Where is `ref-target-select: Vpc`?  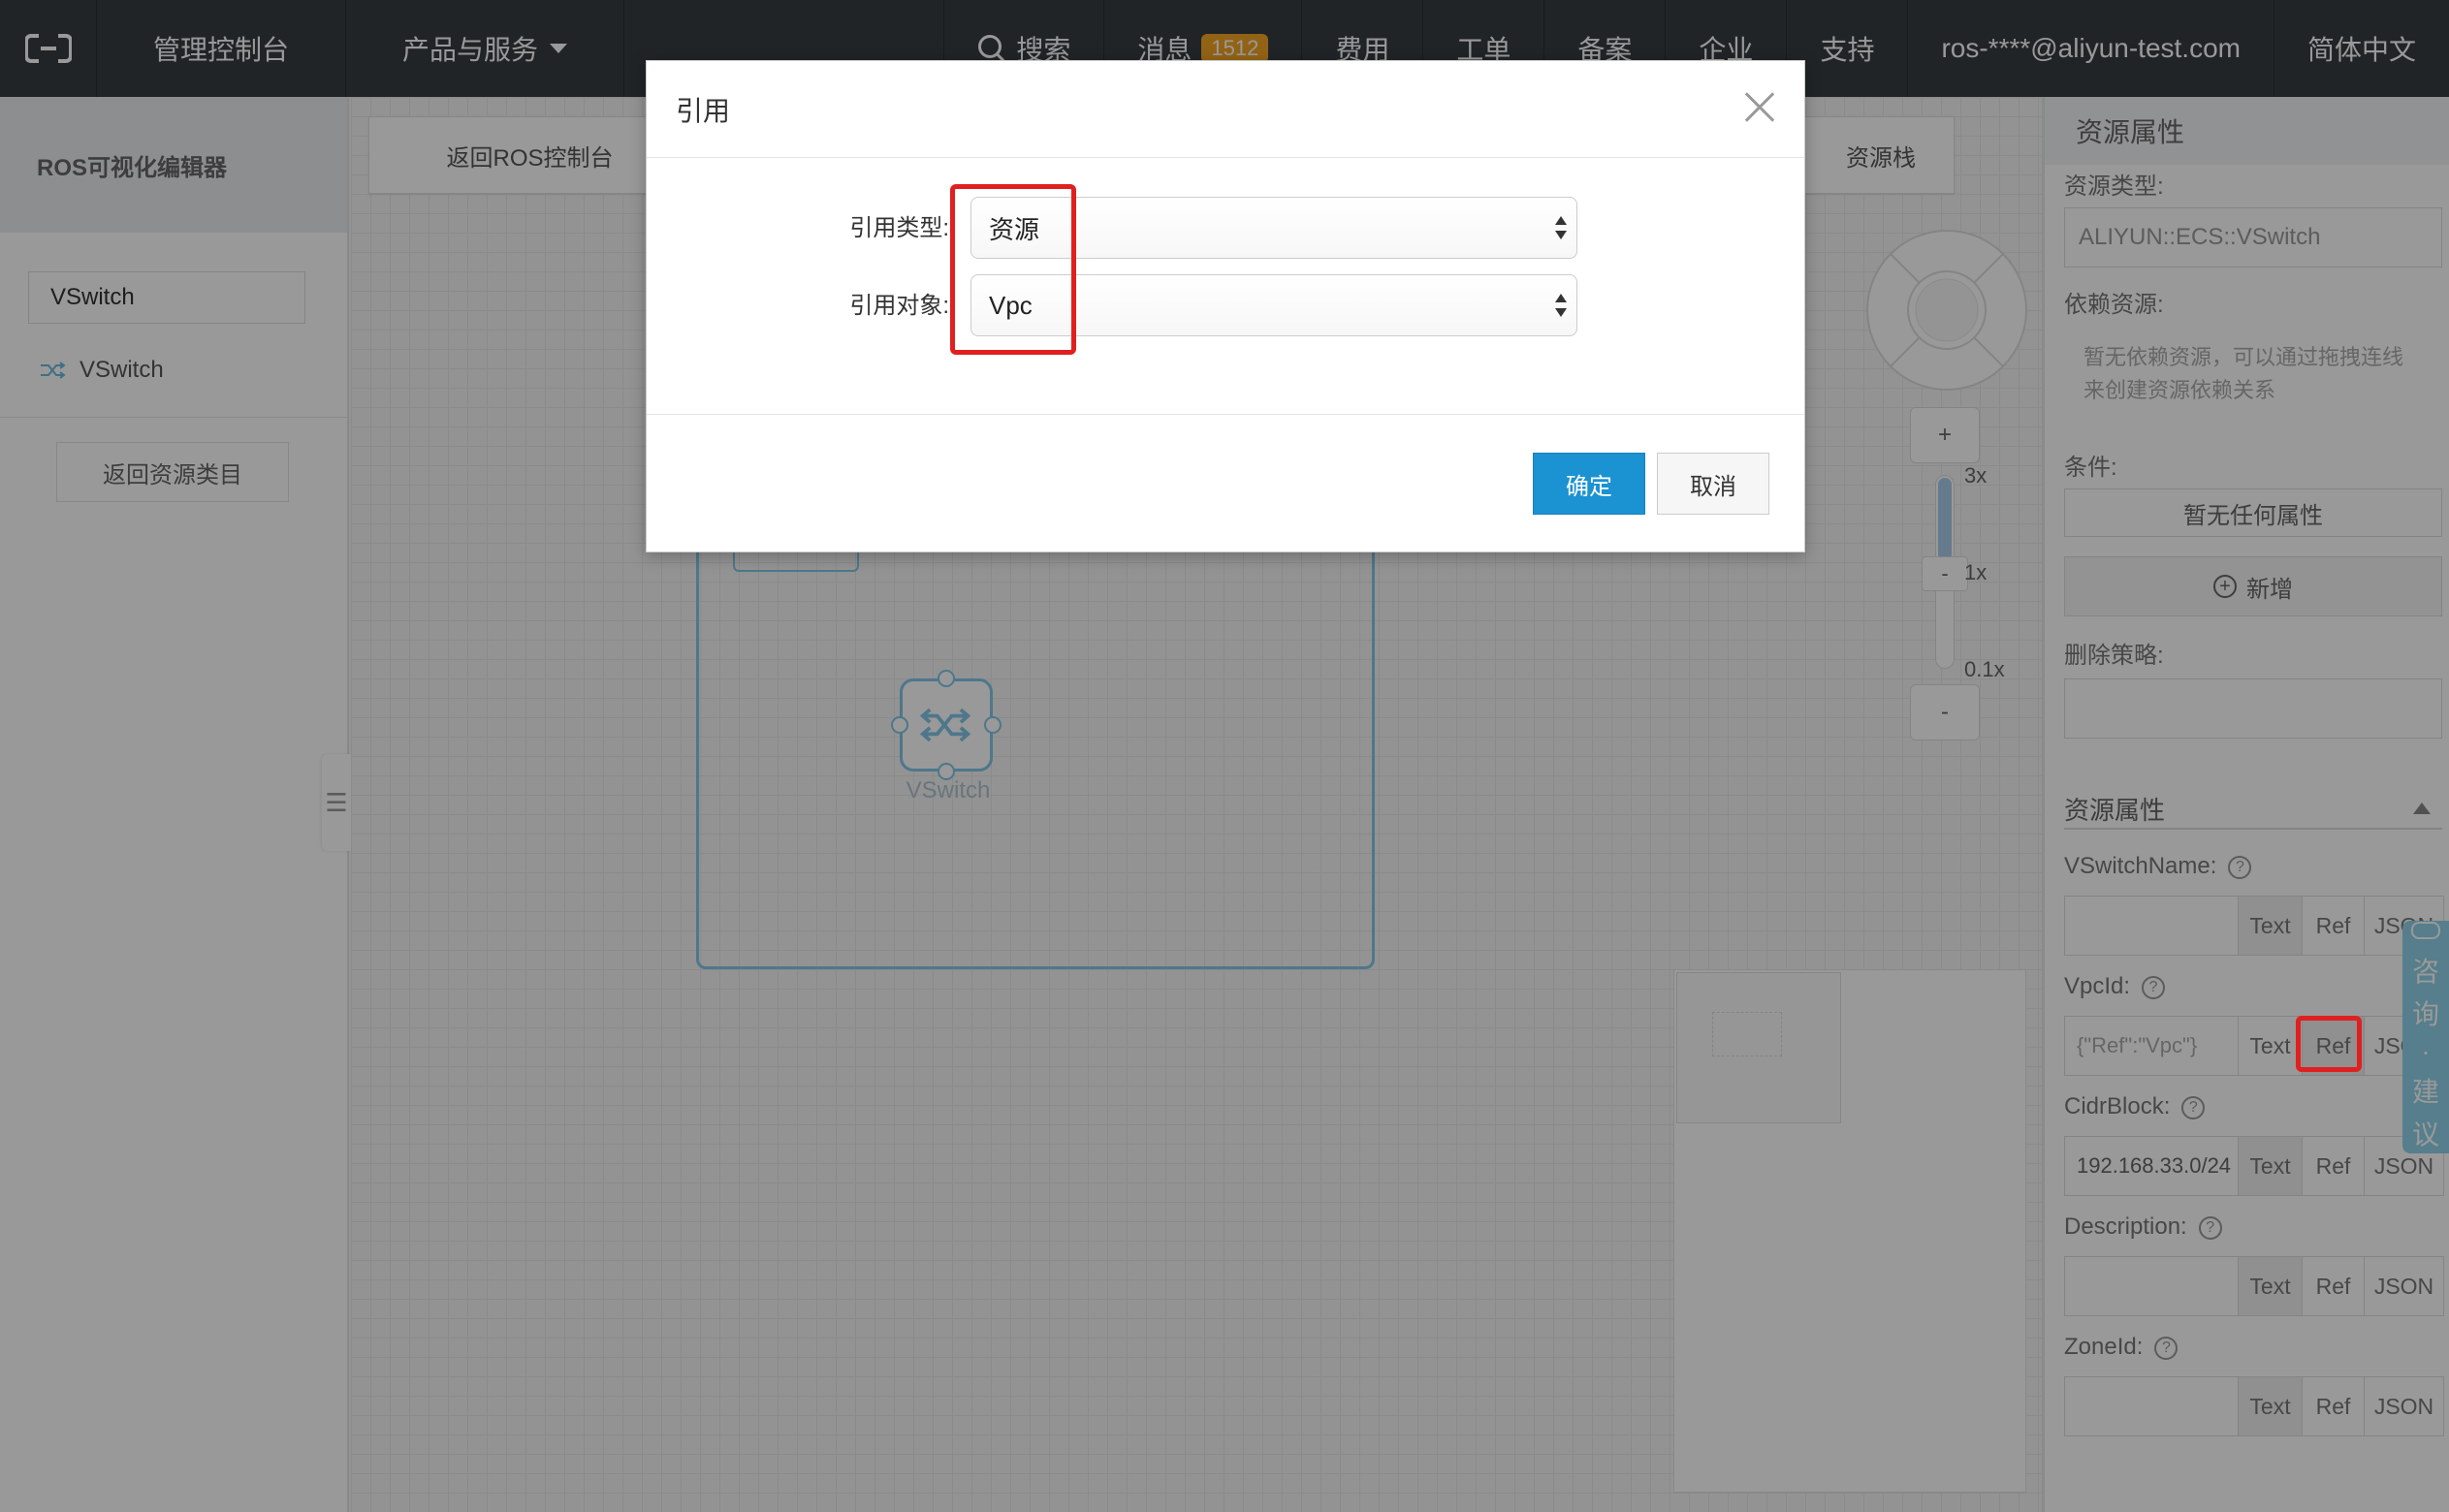 ref-target-select: Vpc is located at coordinates (1273, 305).